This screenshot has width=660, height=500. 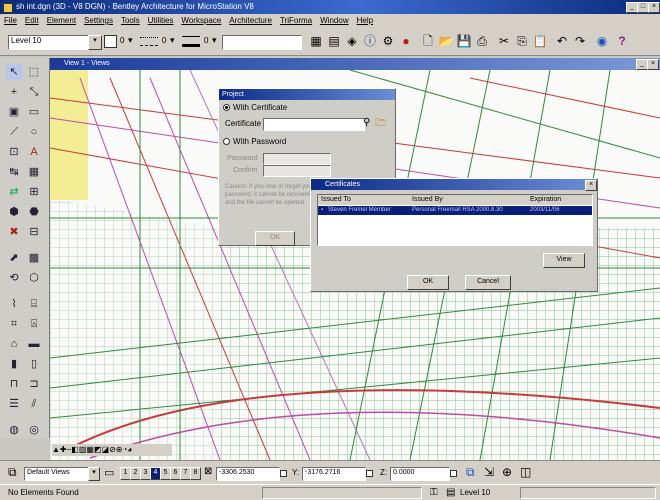 I want to click on certificates-close-button: ×, so click(x=591, y=185).